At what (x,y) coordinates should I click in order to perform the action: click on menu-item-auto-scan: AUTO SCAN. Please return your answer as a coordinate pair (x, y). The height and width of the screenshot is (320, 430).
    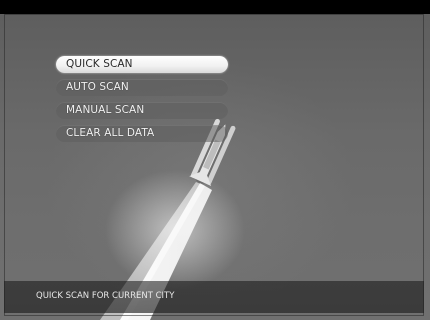
    Looking at the image, I should click on (142, 87).